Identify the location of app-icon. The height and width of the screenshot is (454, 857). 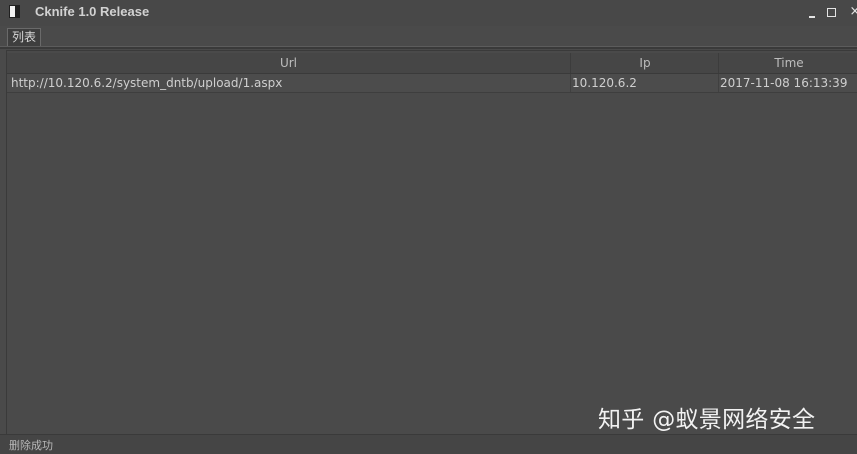
(14, 11).